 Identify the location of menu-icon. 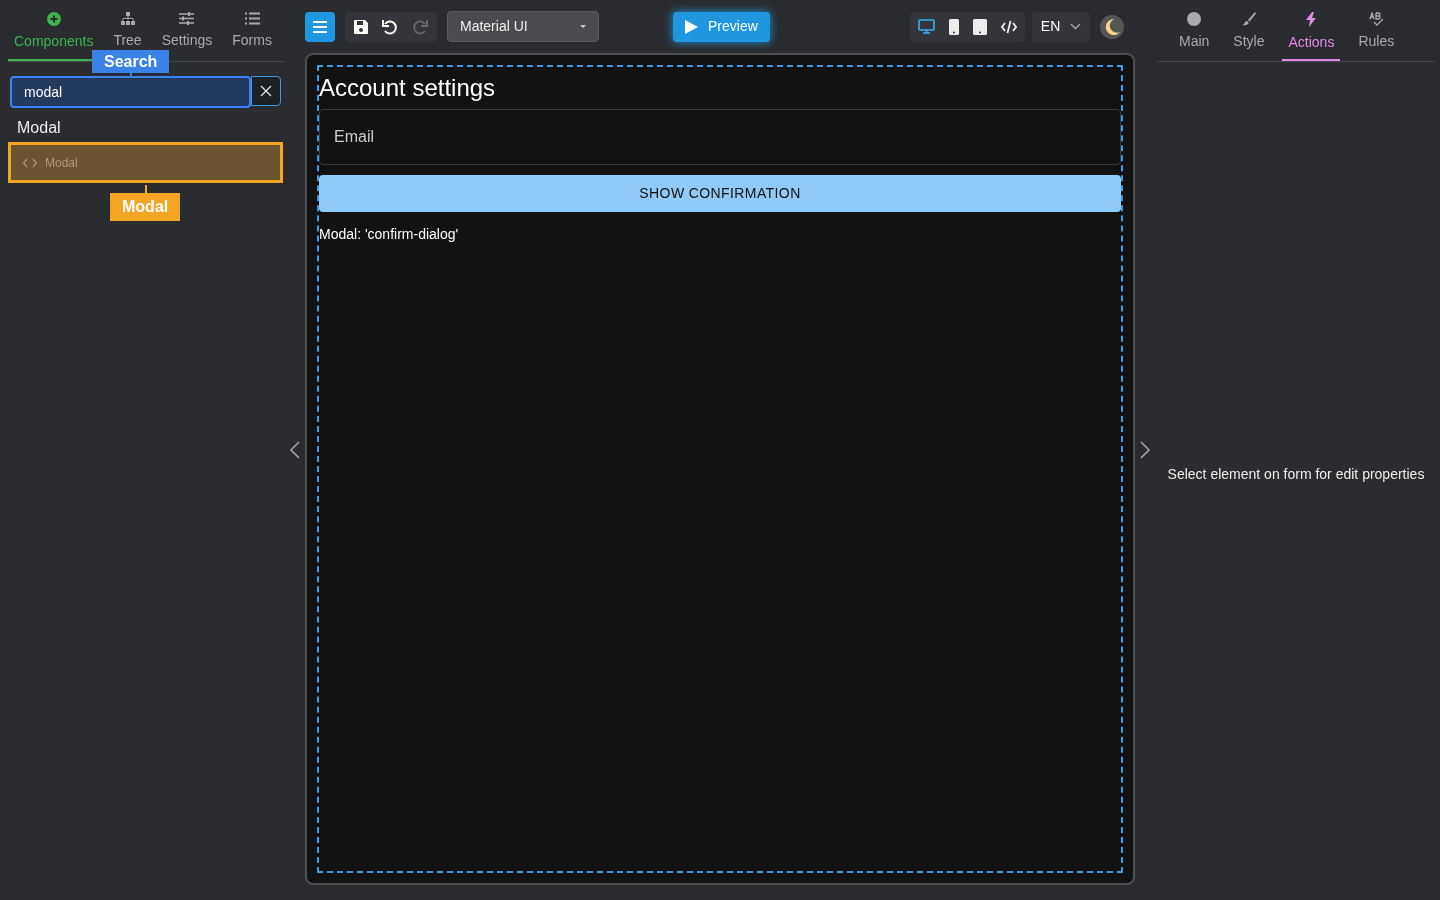
(320, 26).